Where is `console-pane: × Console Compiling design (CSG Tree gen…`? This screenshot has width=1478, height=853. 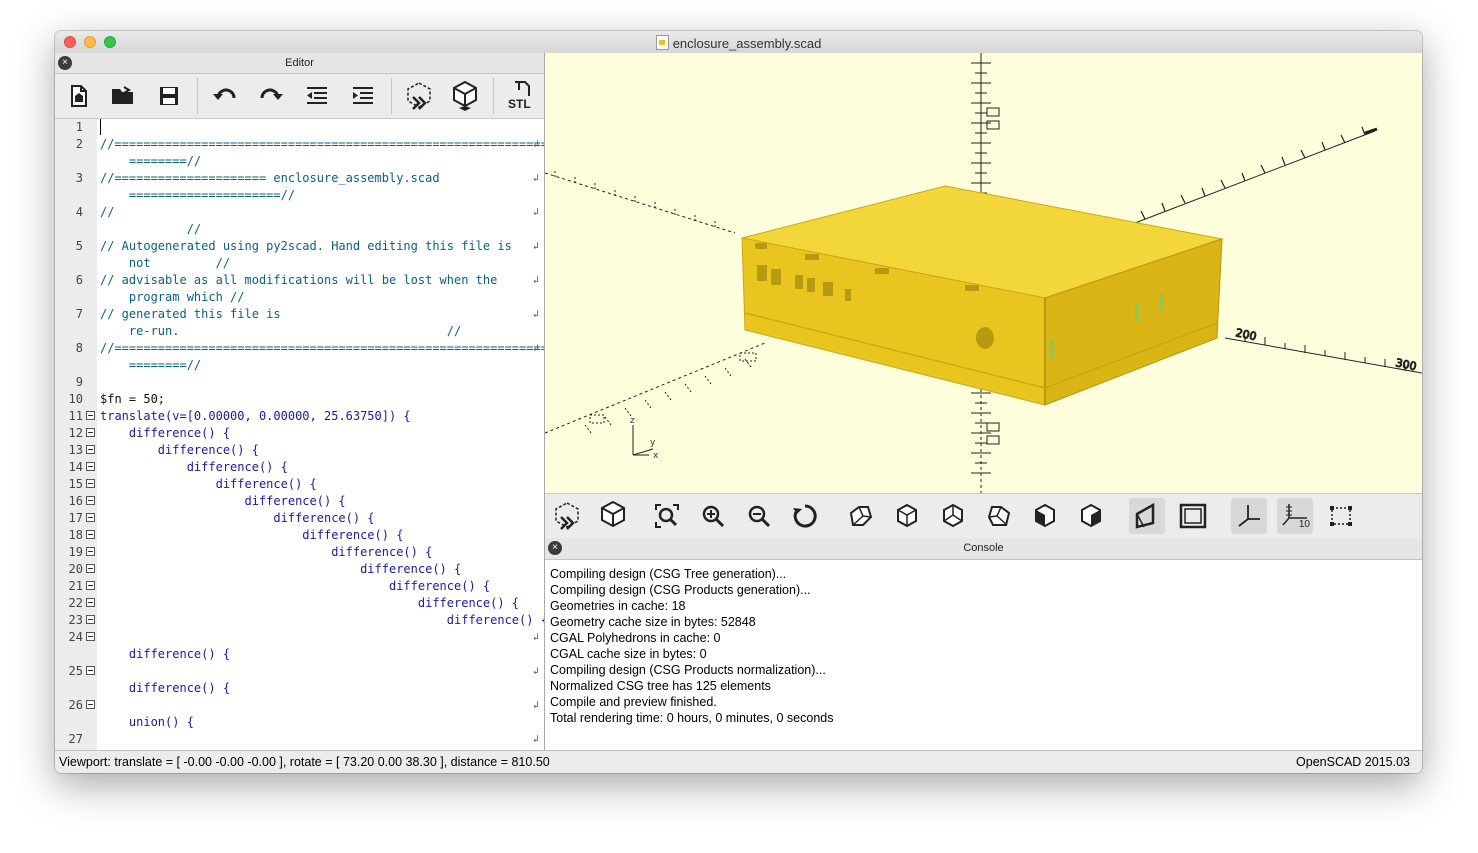
console-pane: × Console Compiling design (CSG Tree gen… is located at coordinates (983, 644).